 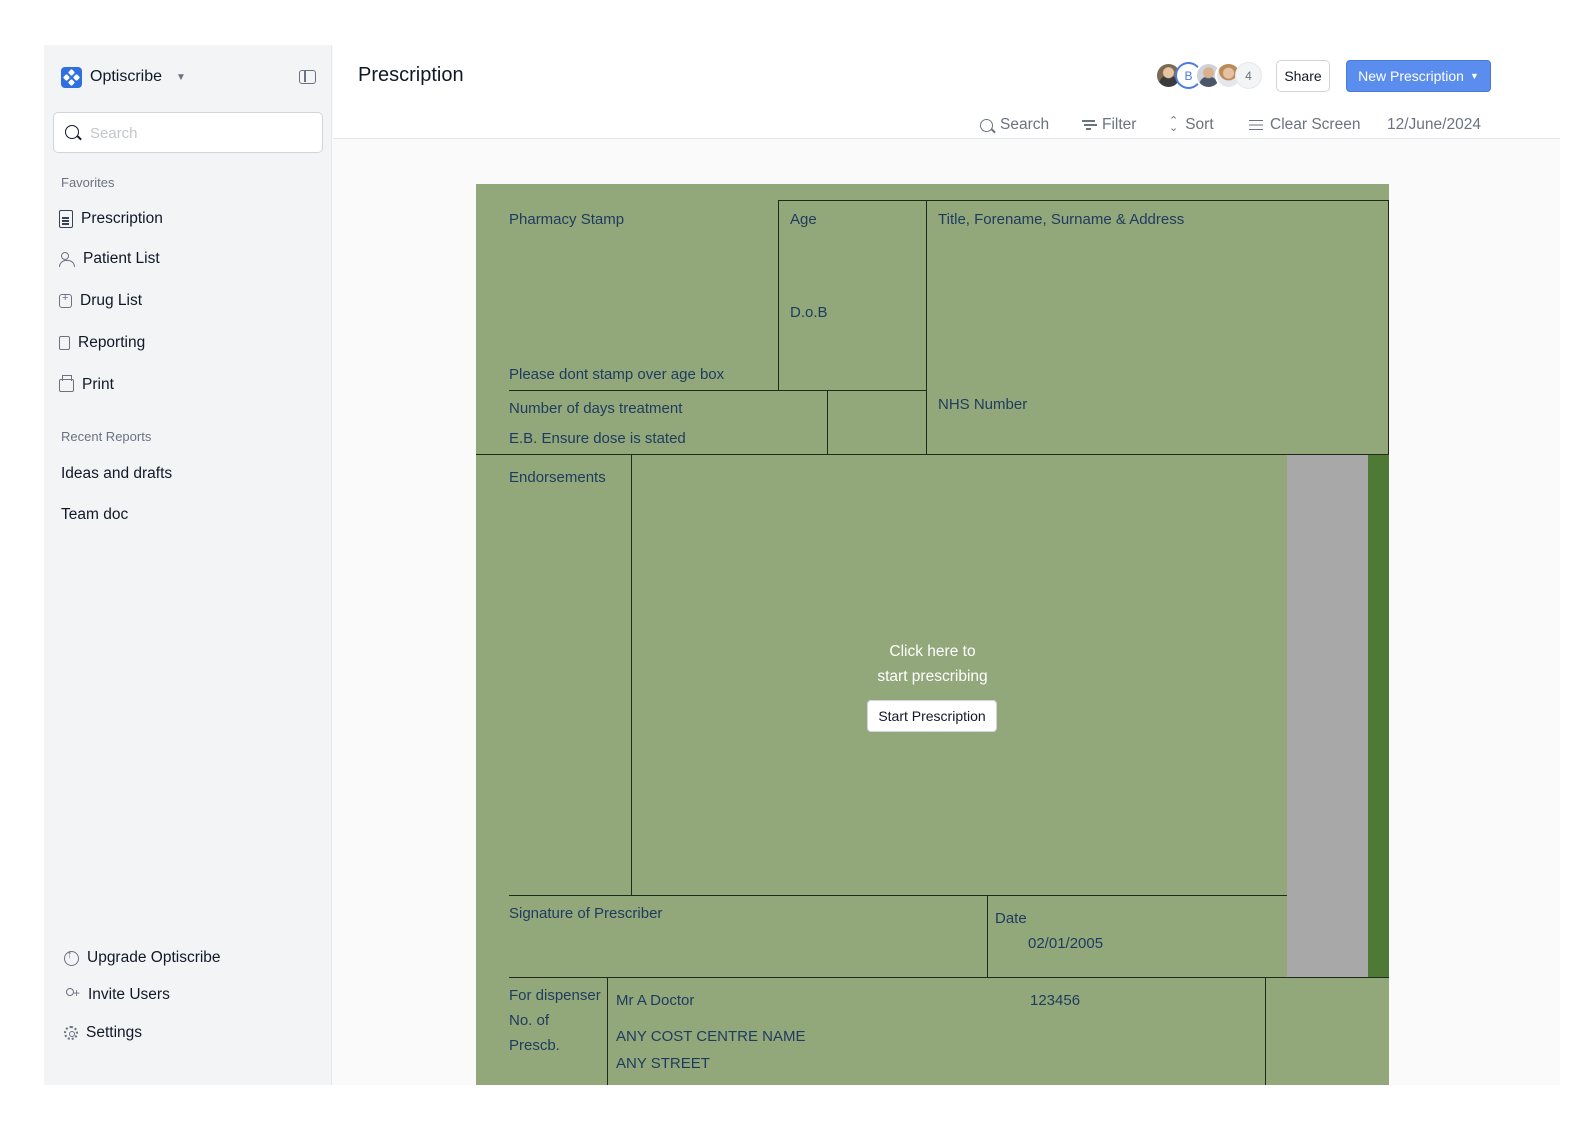 I want to click on days-treatment-label: Number of days treatment, so click(x=596, y=408).